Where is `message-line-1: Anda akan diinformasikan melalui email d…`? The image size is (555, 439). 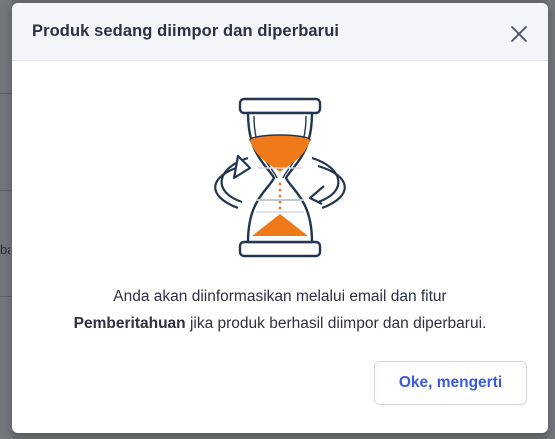
message-line-1: Anda akan diinformasikan melalui email d… is located at coordinates (280, 296).